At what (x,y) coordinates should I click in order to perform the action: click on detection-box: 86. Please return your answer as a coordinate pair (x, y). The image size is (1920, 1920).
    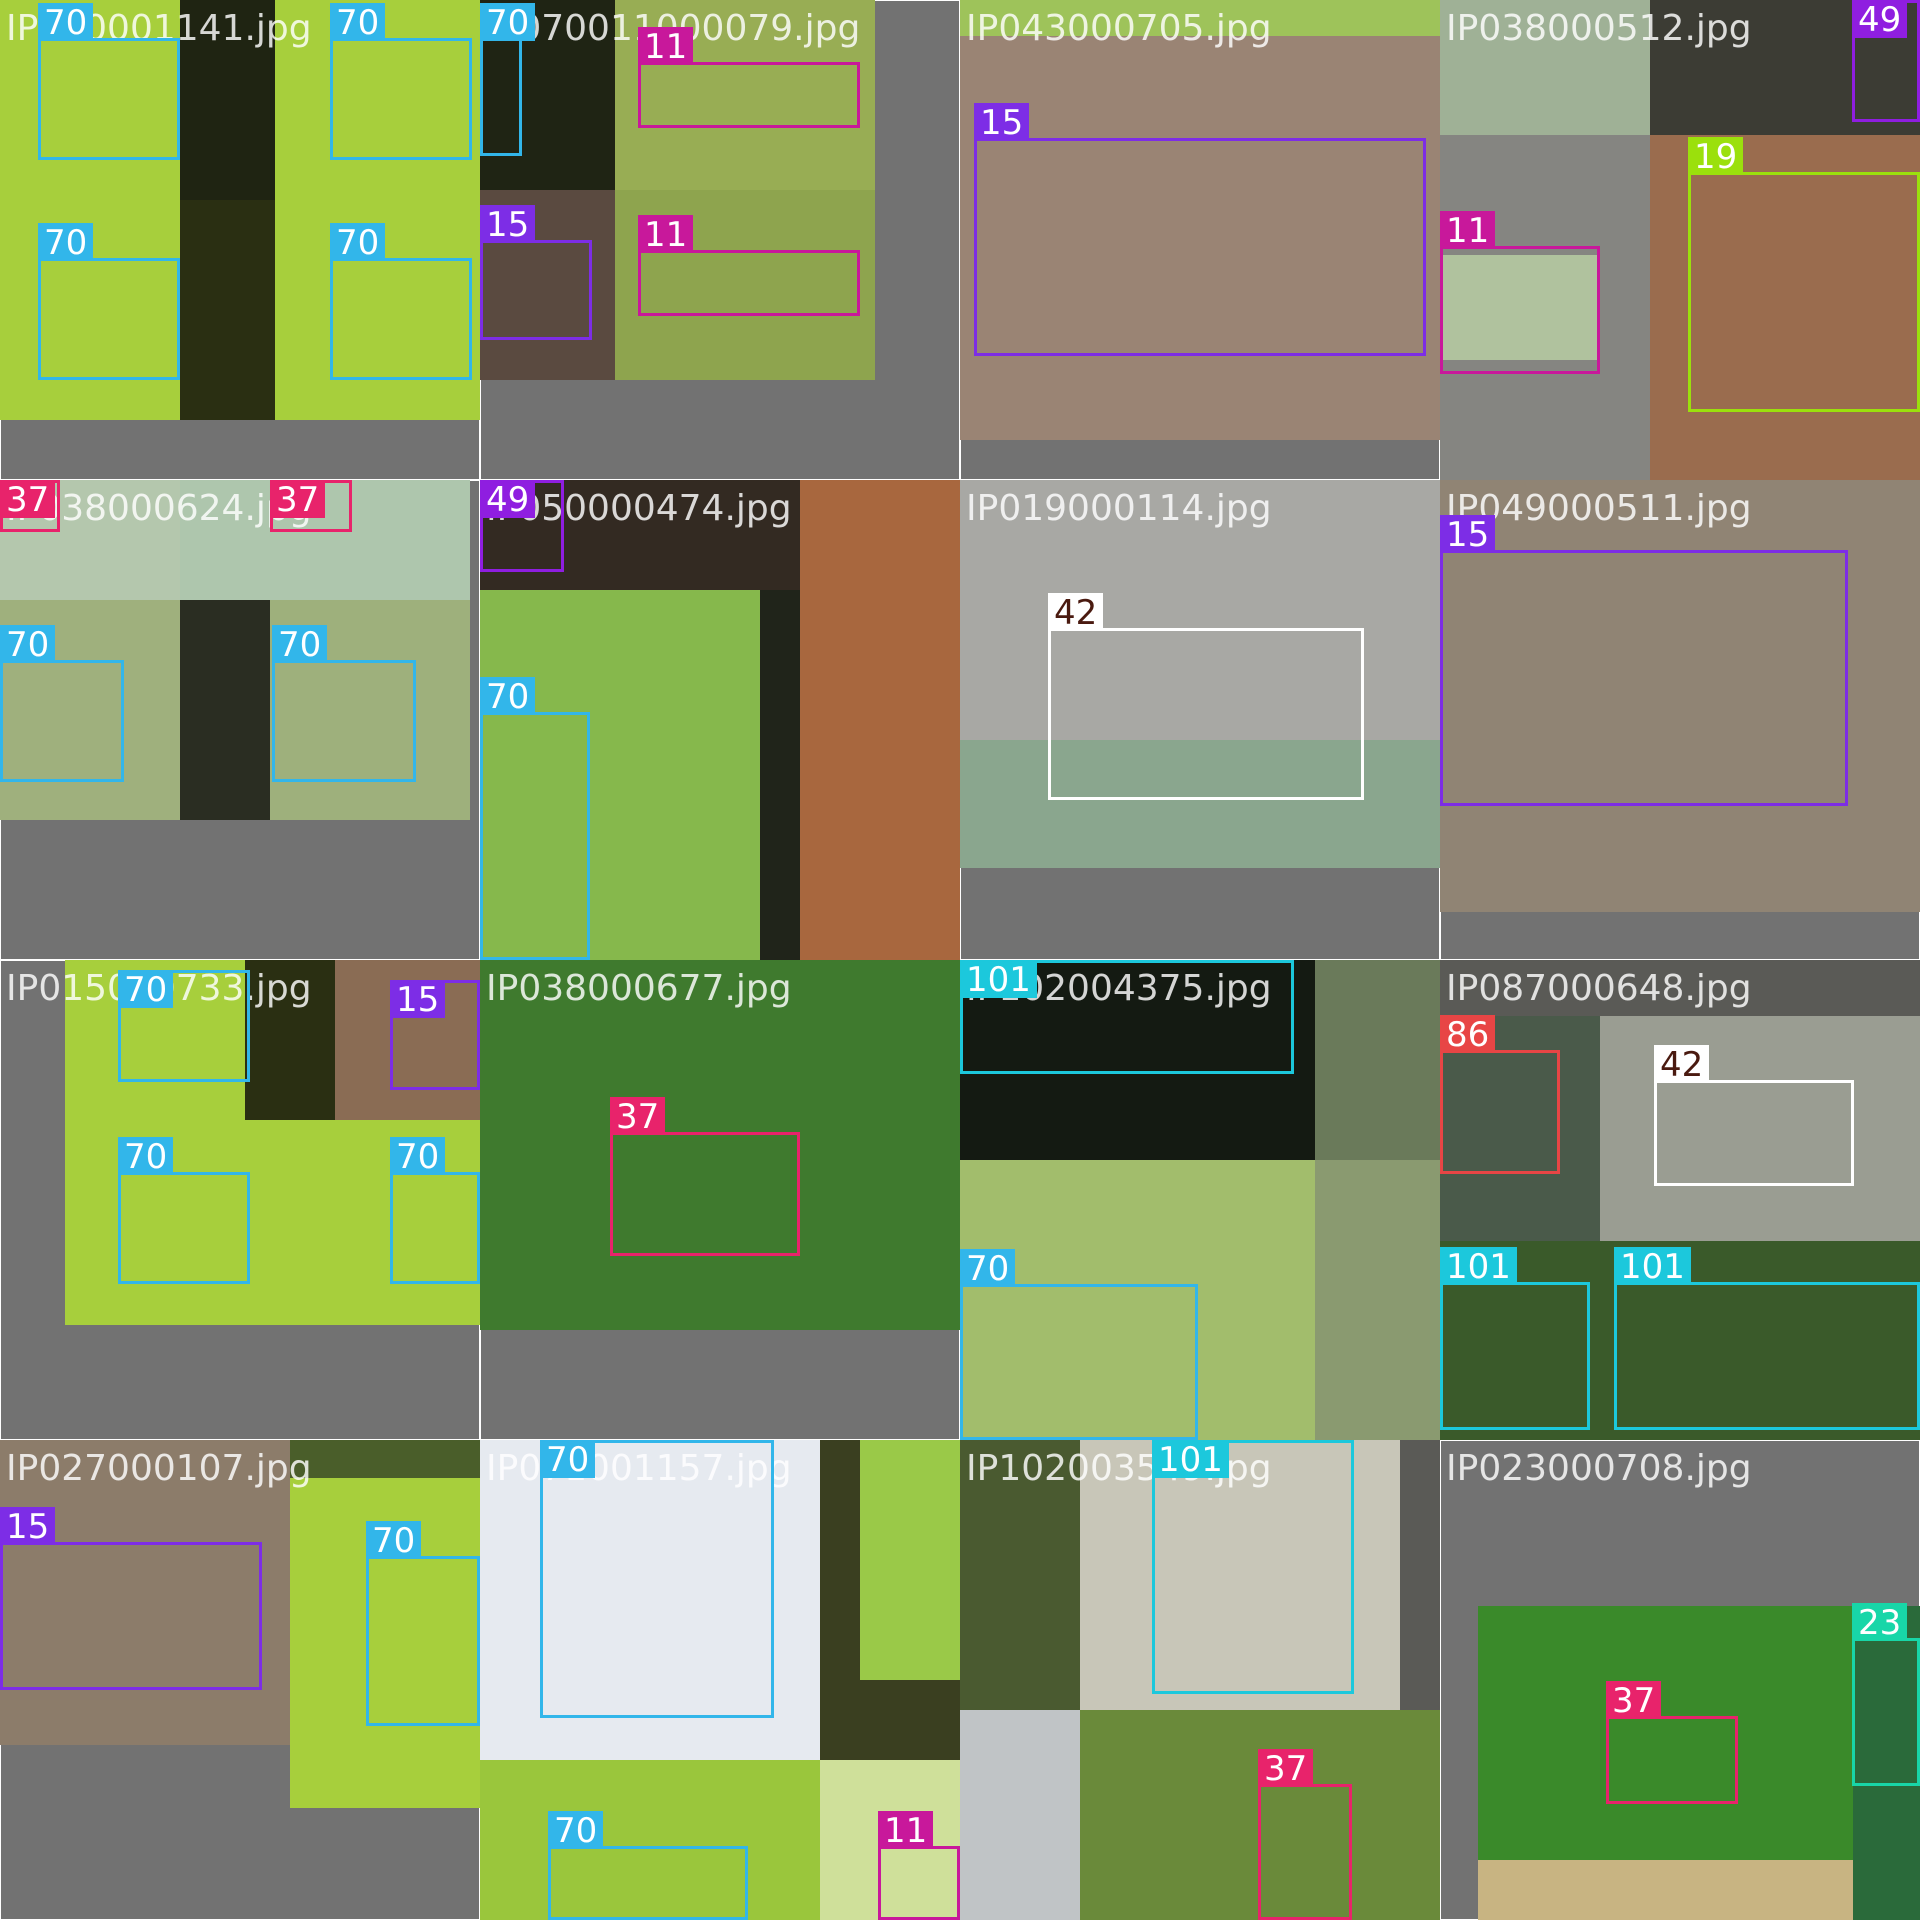
    Looking at the image, I should click on (1500, 1094).